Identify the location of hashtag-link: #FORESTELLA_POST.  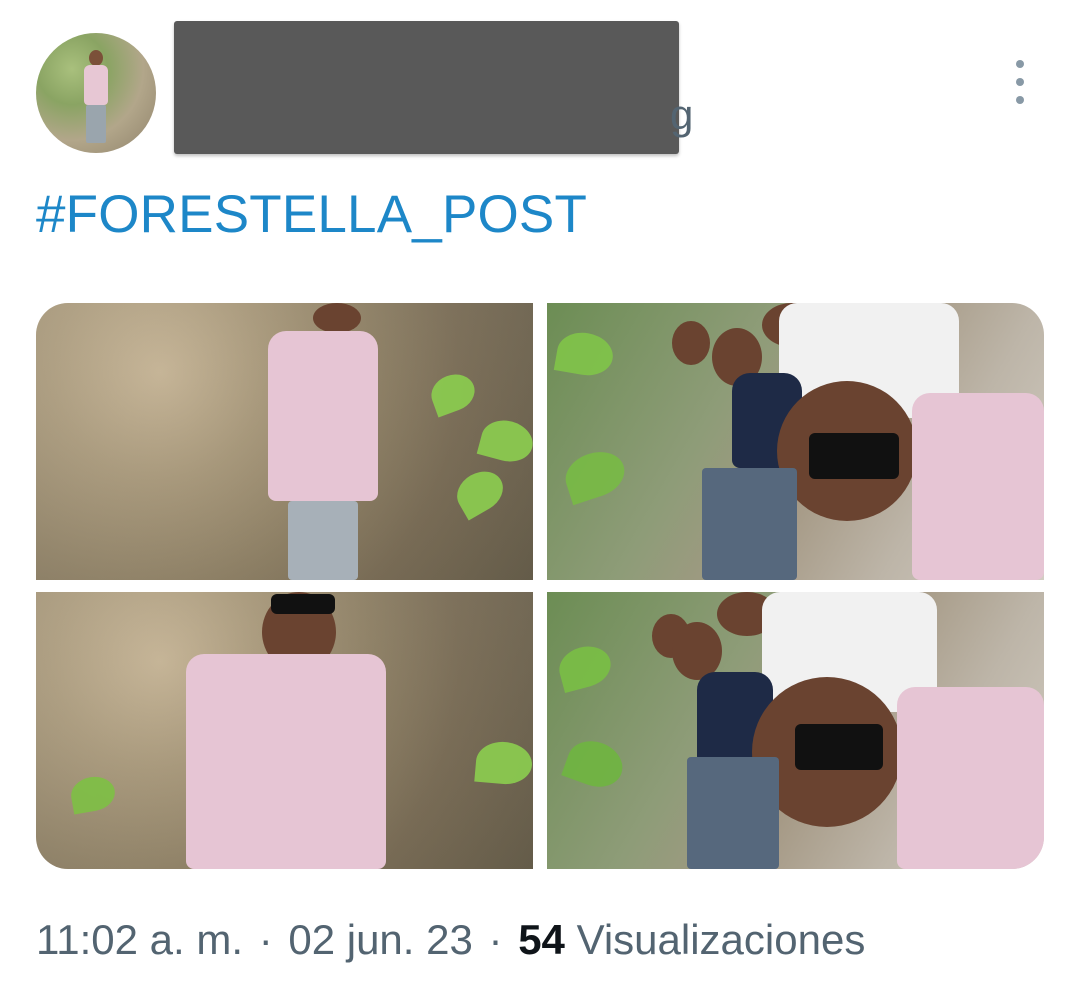
(311, 214).